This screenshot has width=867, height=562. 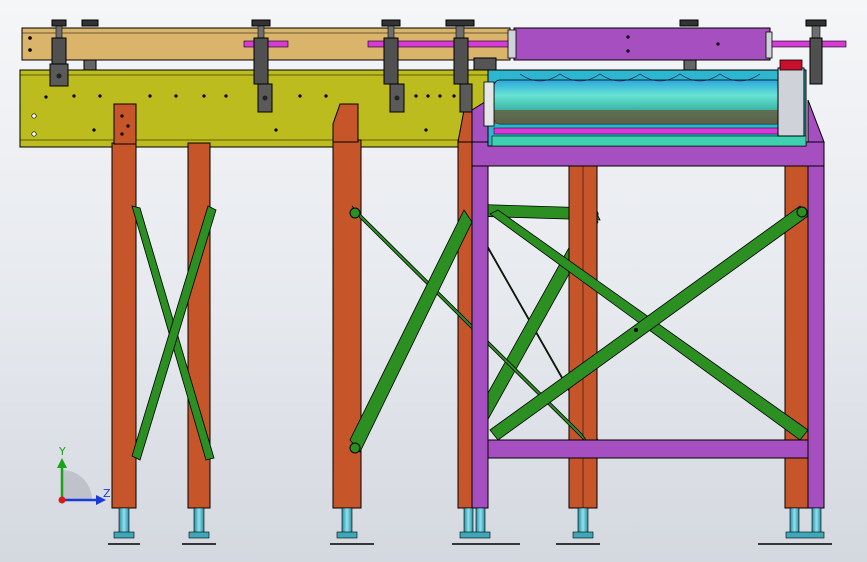 What do you see at coordinates (816, 52) in the screenshot?
I see `clamp-icon` at bounding box center [816, 52].